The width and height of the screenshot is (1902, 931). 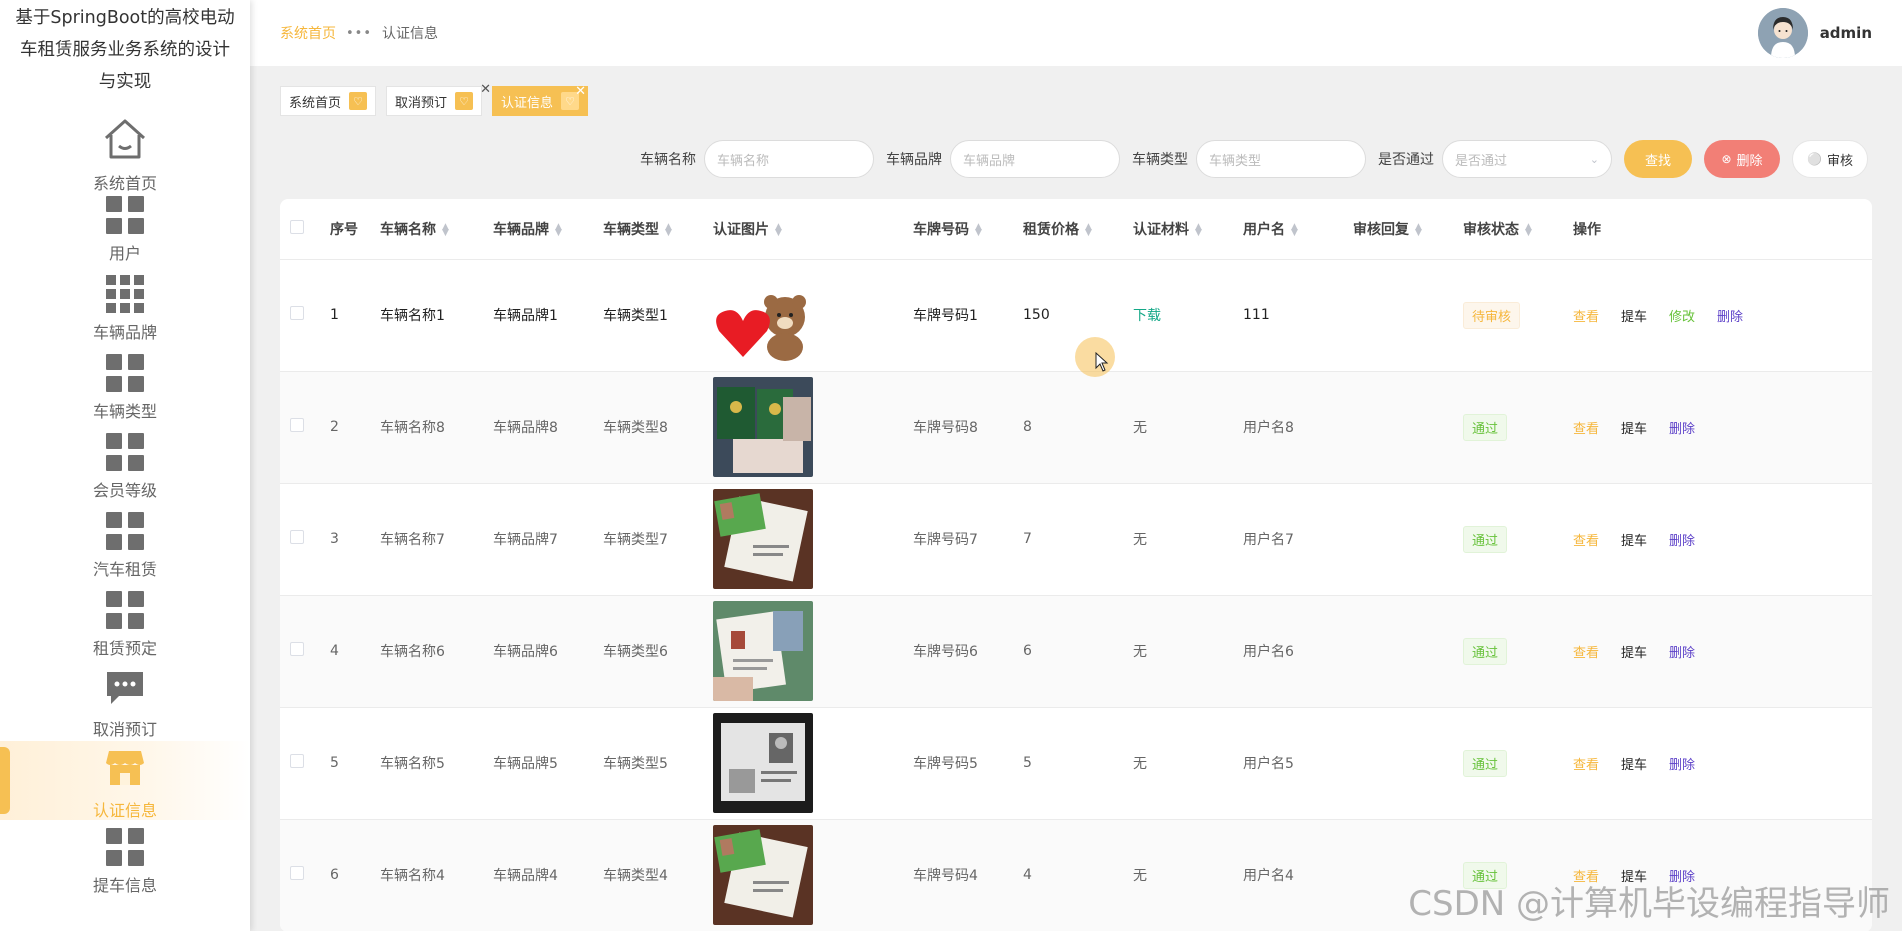 I want to click on delete-button: ⊗ 删除, so click(x=1742, y=159).